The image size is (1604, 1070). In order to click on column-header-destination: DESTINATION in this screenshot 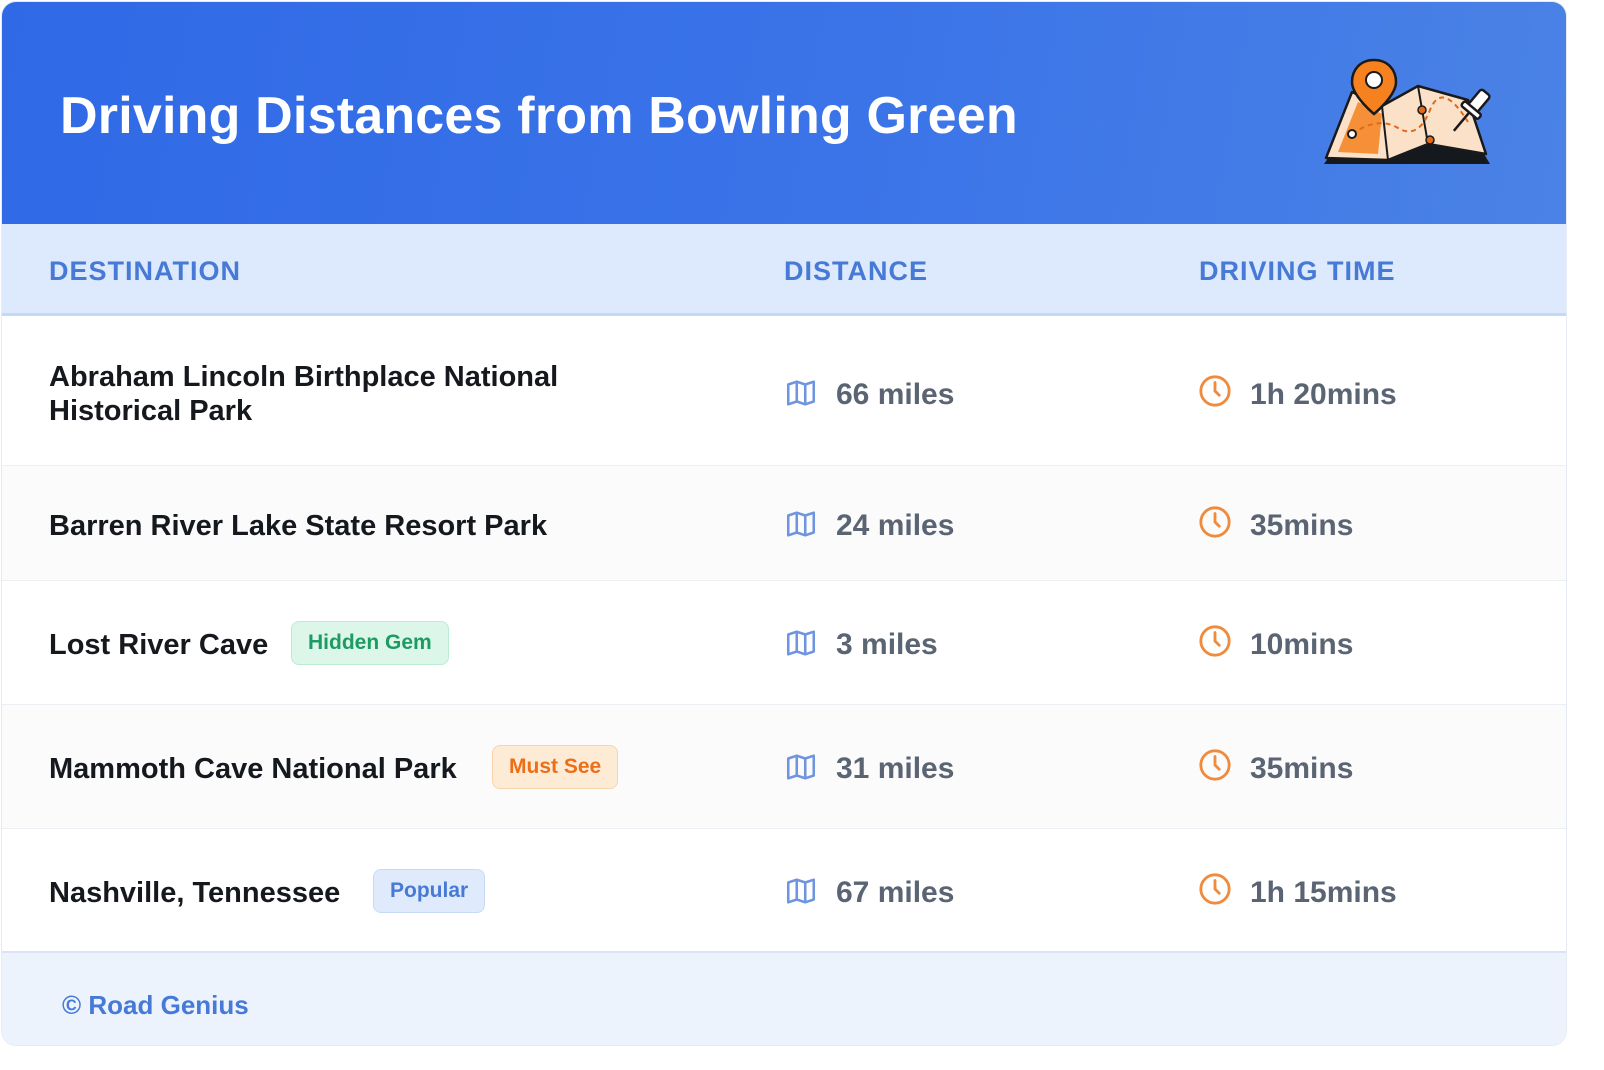, I will do `click(145, 271)`.